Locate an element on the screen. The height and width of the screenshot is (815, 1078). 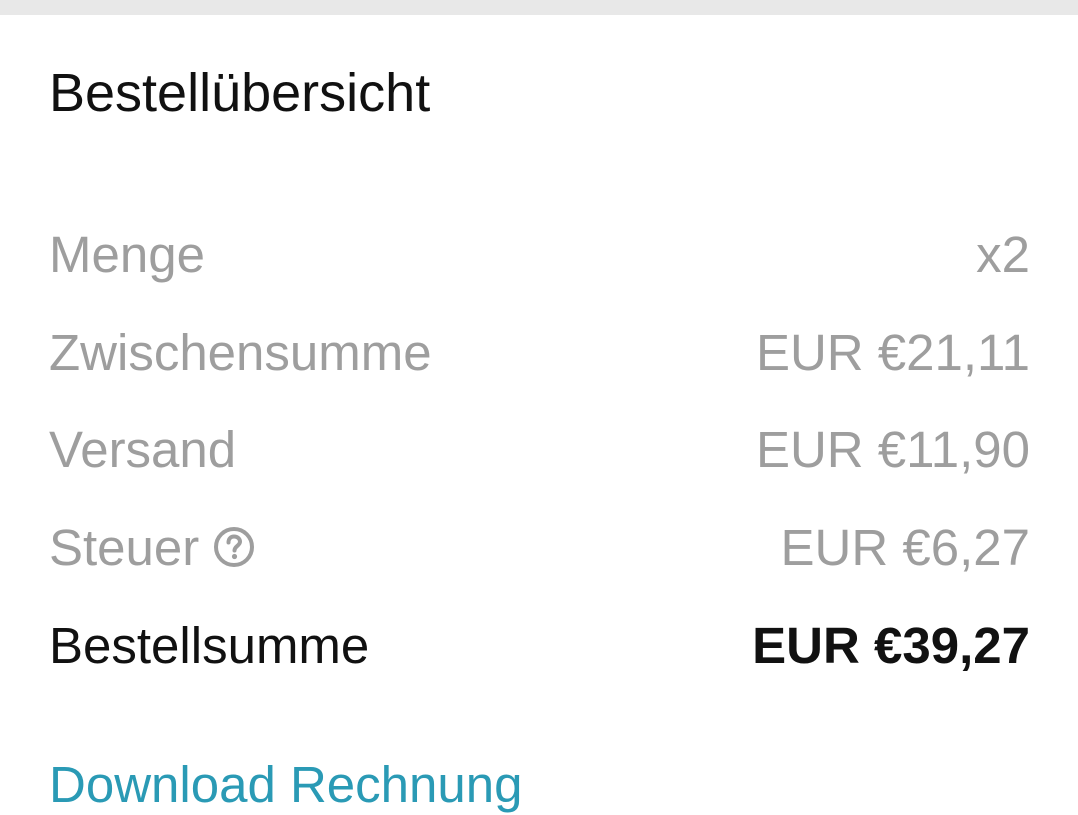
tax-label-group: Steuer is located at coordinates (152, 547).